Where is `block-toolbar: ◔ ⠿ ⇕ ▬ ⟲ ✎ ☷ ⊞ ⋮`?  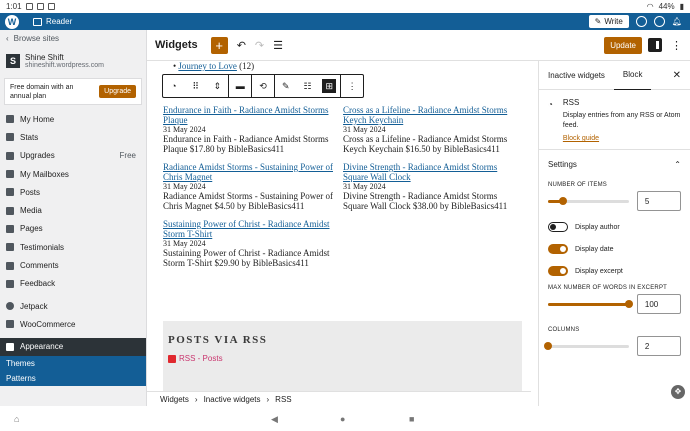 block-toolbar: ◔ ⠿ ⇕ ▬ ⟲ ✎ ☷ ⊞ ⋮ is located at coordinates (263, 86).